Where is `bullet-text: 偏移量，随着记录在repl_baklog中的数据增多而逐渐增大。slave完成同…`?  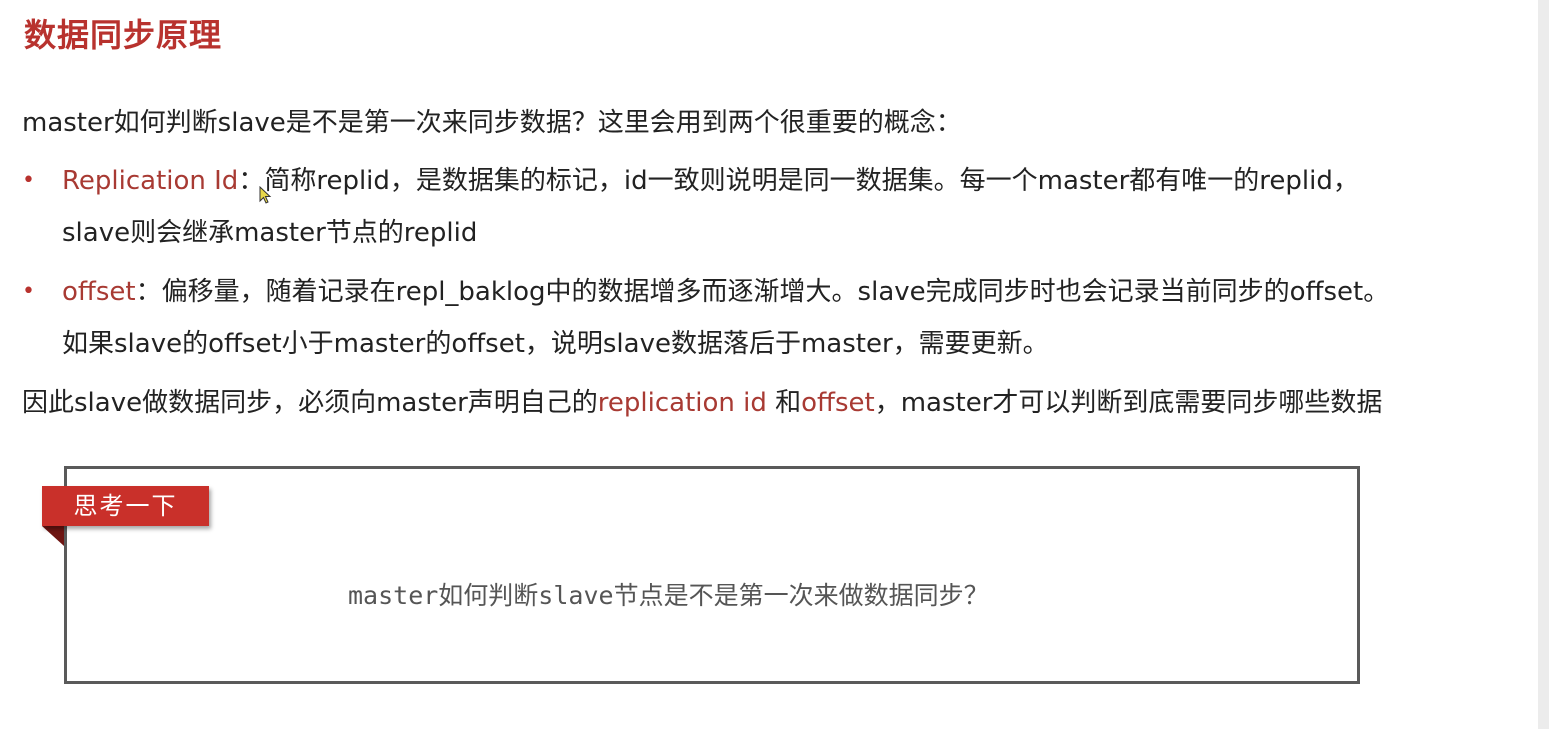 bullet-text: 偏移量，随着记录在repl_baklog中的数据增多而逐渐增大。slave完成同… is located at coordinates (775, 292).